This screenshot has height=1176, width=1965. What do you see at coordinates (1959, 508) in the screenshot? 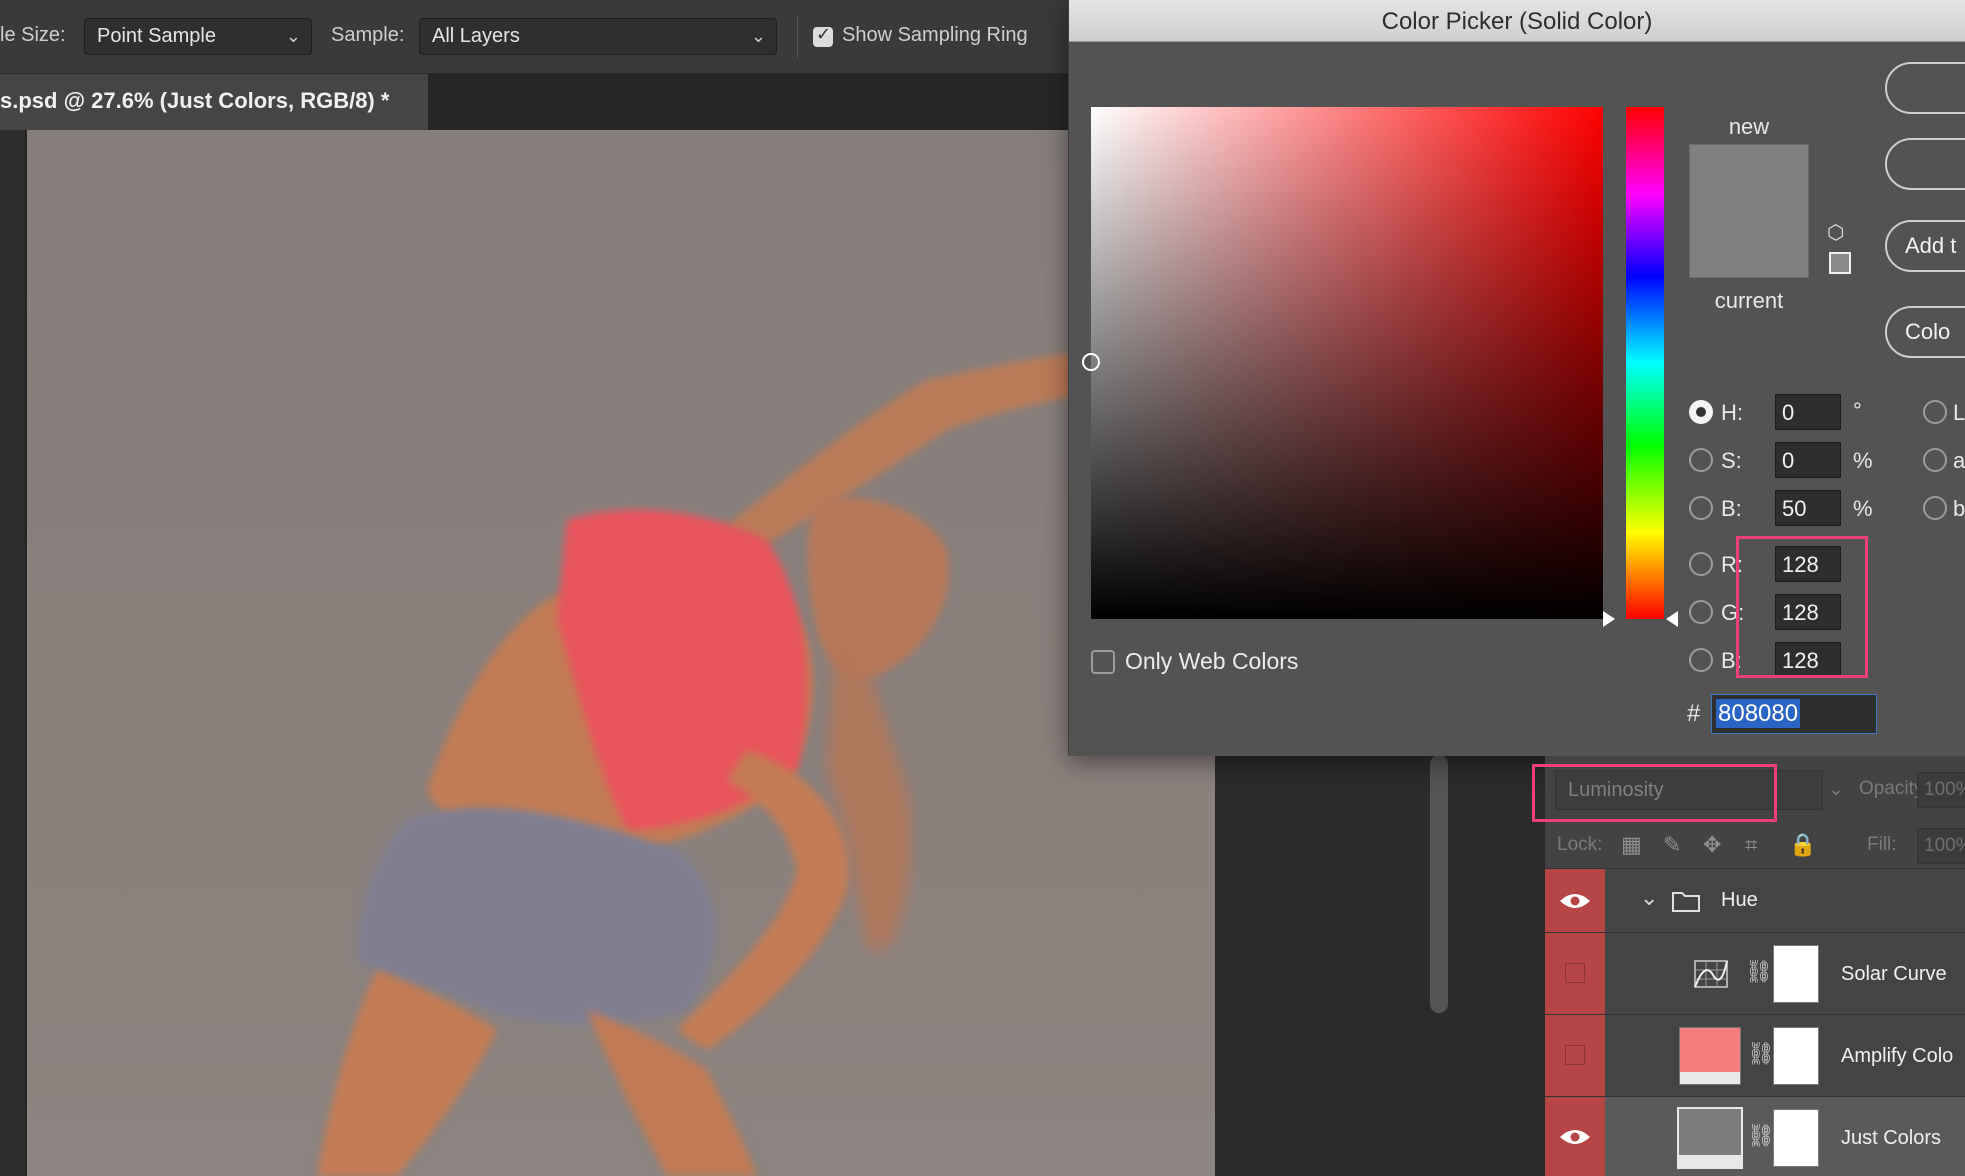
I see `b-channel-label: b` at bounding box center [1959, 508].